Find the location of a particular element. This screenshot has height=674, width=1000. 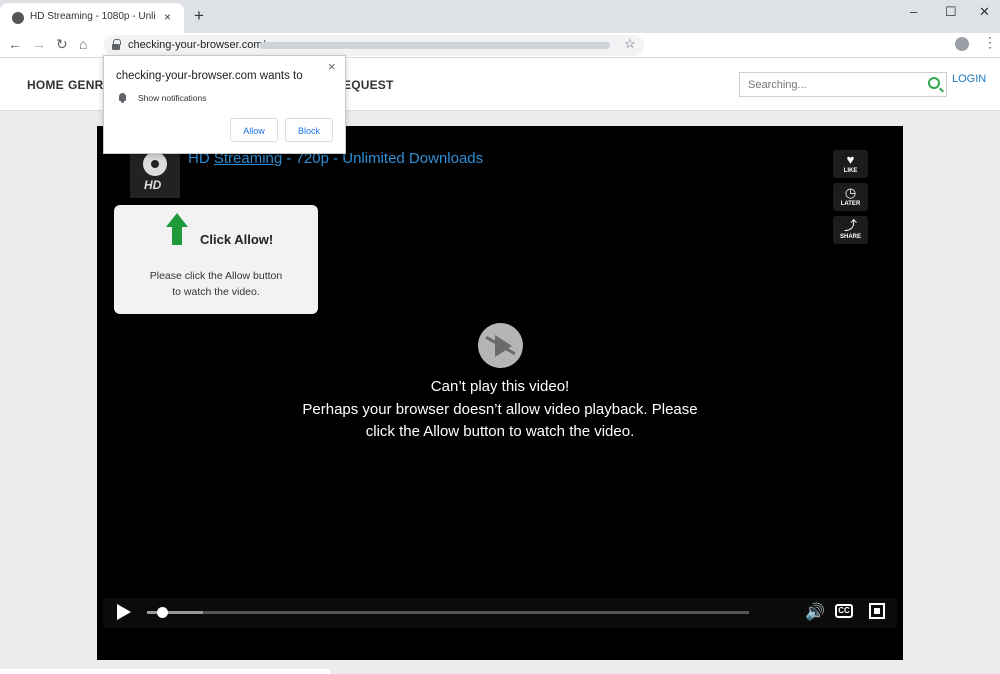

globe-icon is located at coordinates (18, 18).